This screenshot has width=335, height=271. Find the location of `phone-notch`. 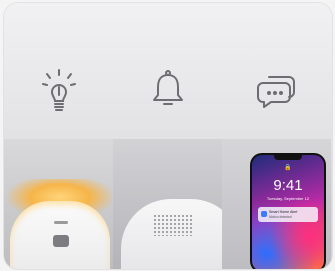

phone-notch is located at coordinates (288, 157).